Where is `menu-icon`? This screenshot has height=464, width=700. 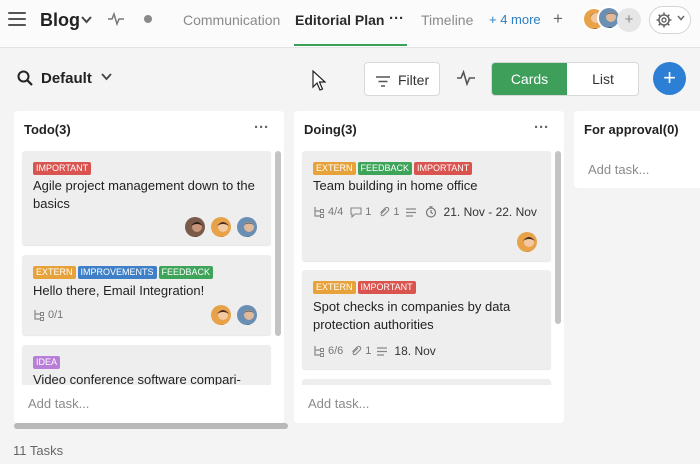
menu-icon is located at coordinates (17, 19).